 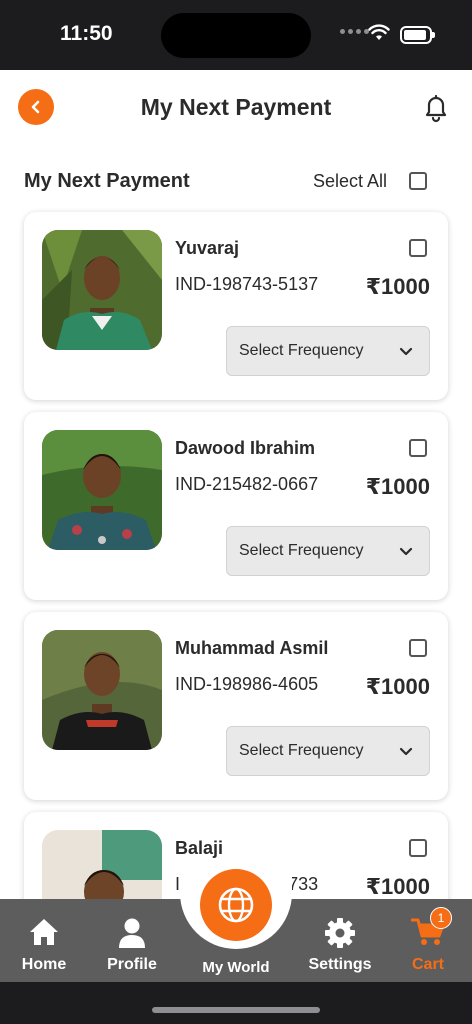 I want to click on bell-icon, so click(x=436, y=108).